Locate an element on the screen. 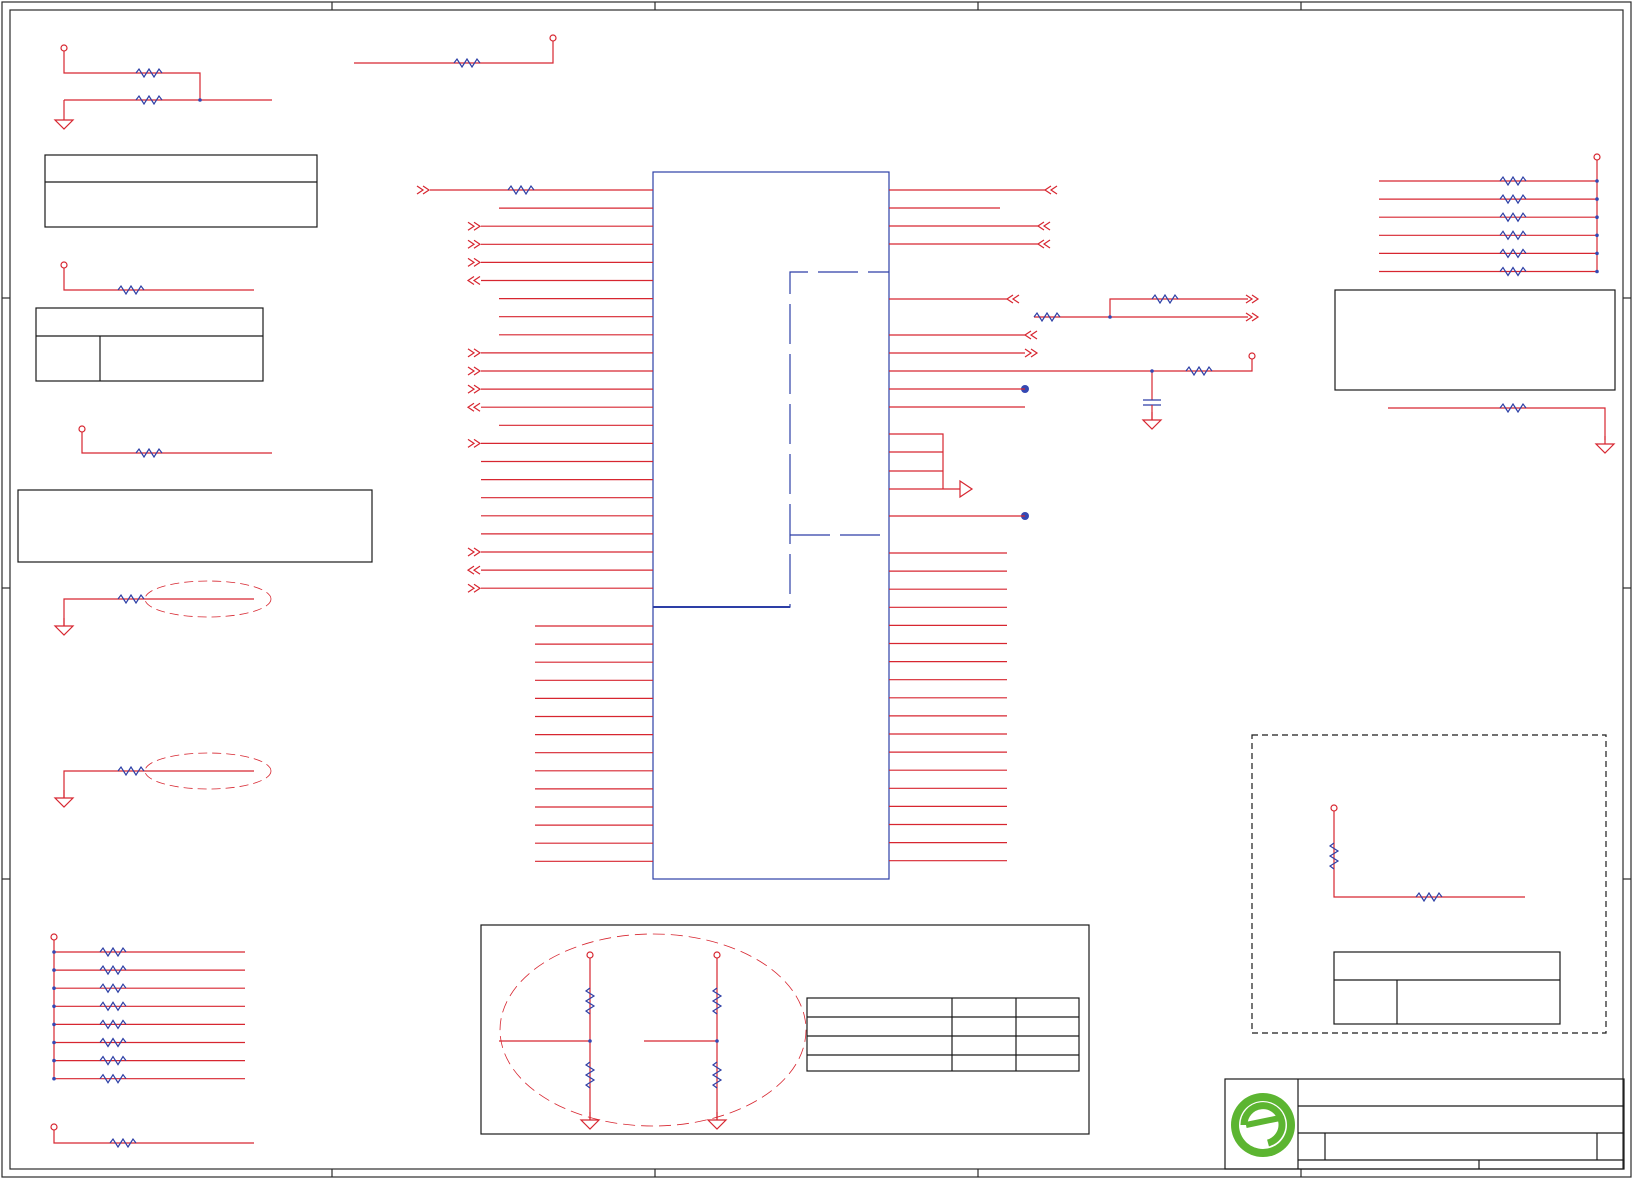 The height and width of the screenshot is (1180, 1634). strap-option-box is located at coordinates (785, 1029).